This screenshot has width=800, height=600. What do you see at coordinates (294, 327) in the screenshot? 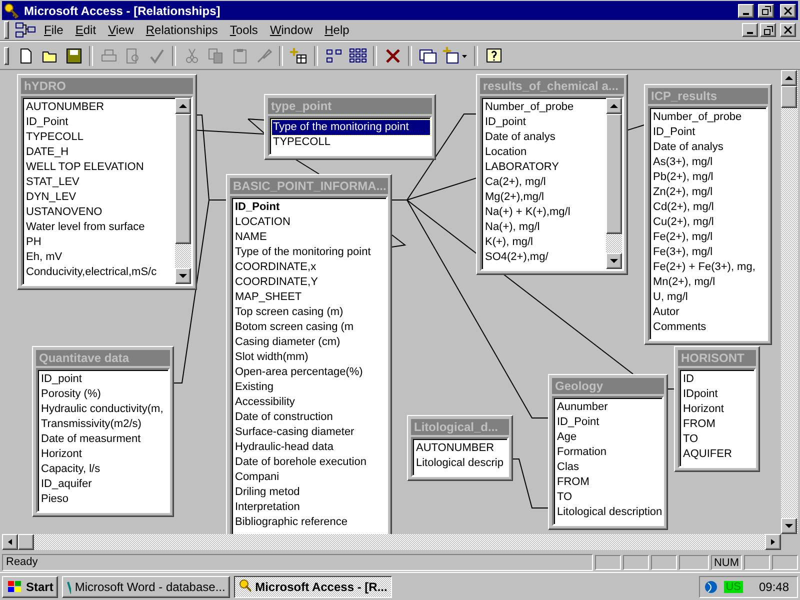
I see `field-item: Botom screen casing (m` at bounding box center [294, 327].